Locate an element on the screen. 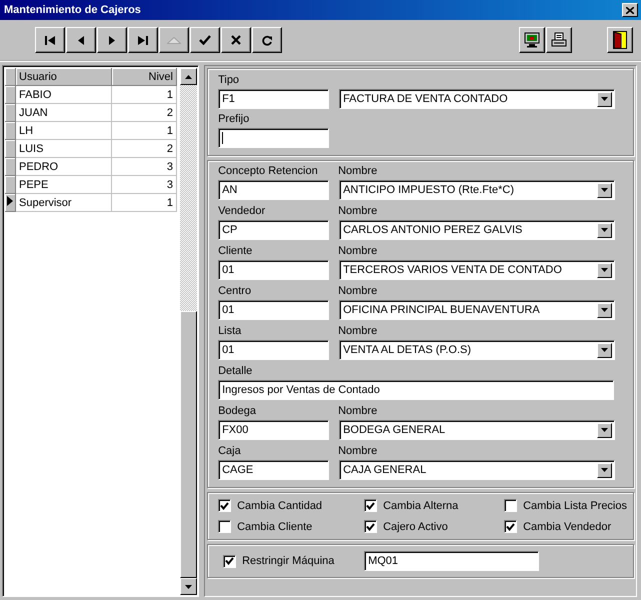 This screenshot has height=600, width=641. confirm-button is located at coordinates (205, 40).